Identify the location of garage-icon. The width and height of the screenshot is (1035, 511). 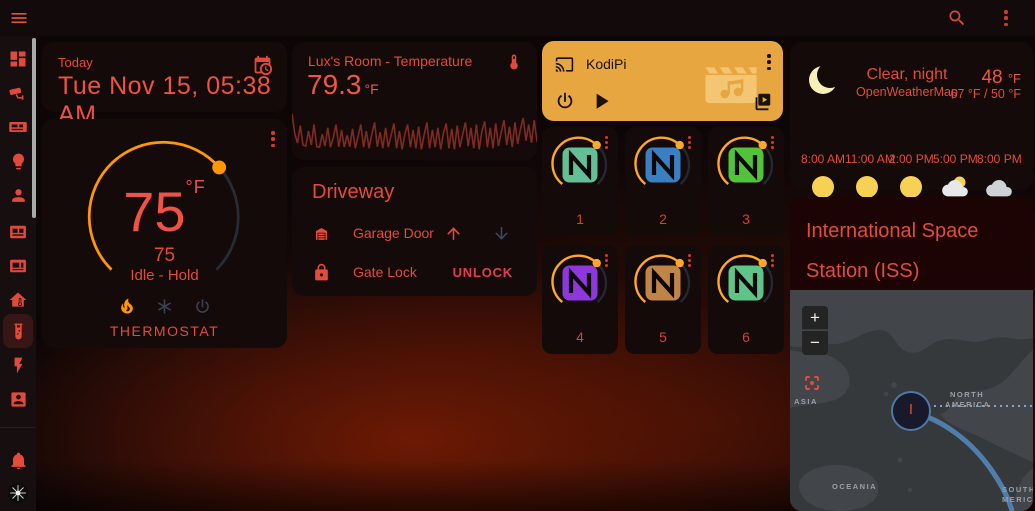
(321, 233).